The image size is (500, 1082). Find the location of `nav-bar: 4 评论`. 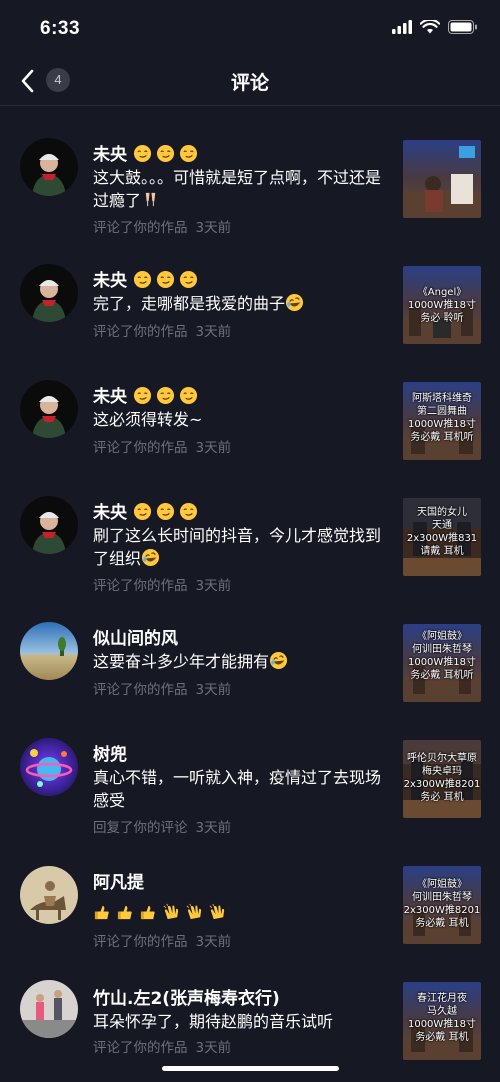

nav-bar: 4 评论 is located at coordinates (250, 82).